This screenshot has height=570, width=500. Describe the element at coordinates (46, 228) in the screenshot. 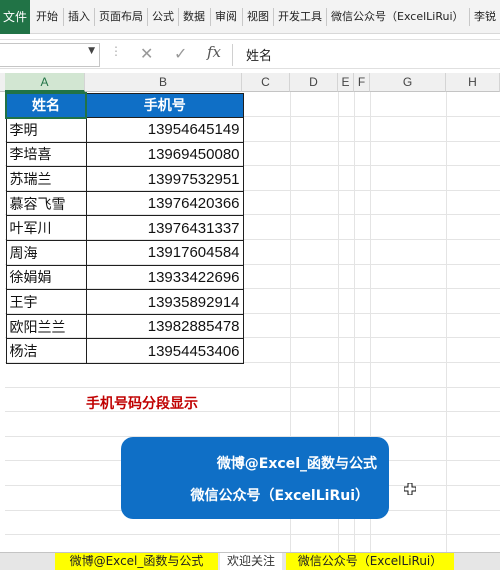

I see `name-cell: 叶军川` at that location.